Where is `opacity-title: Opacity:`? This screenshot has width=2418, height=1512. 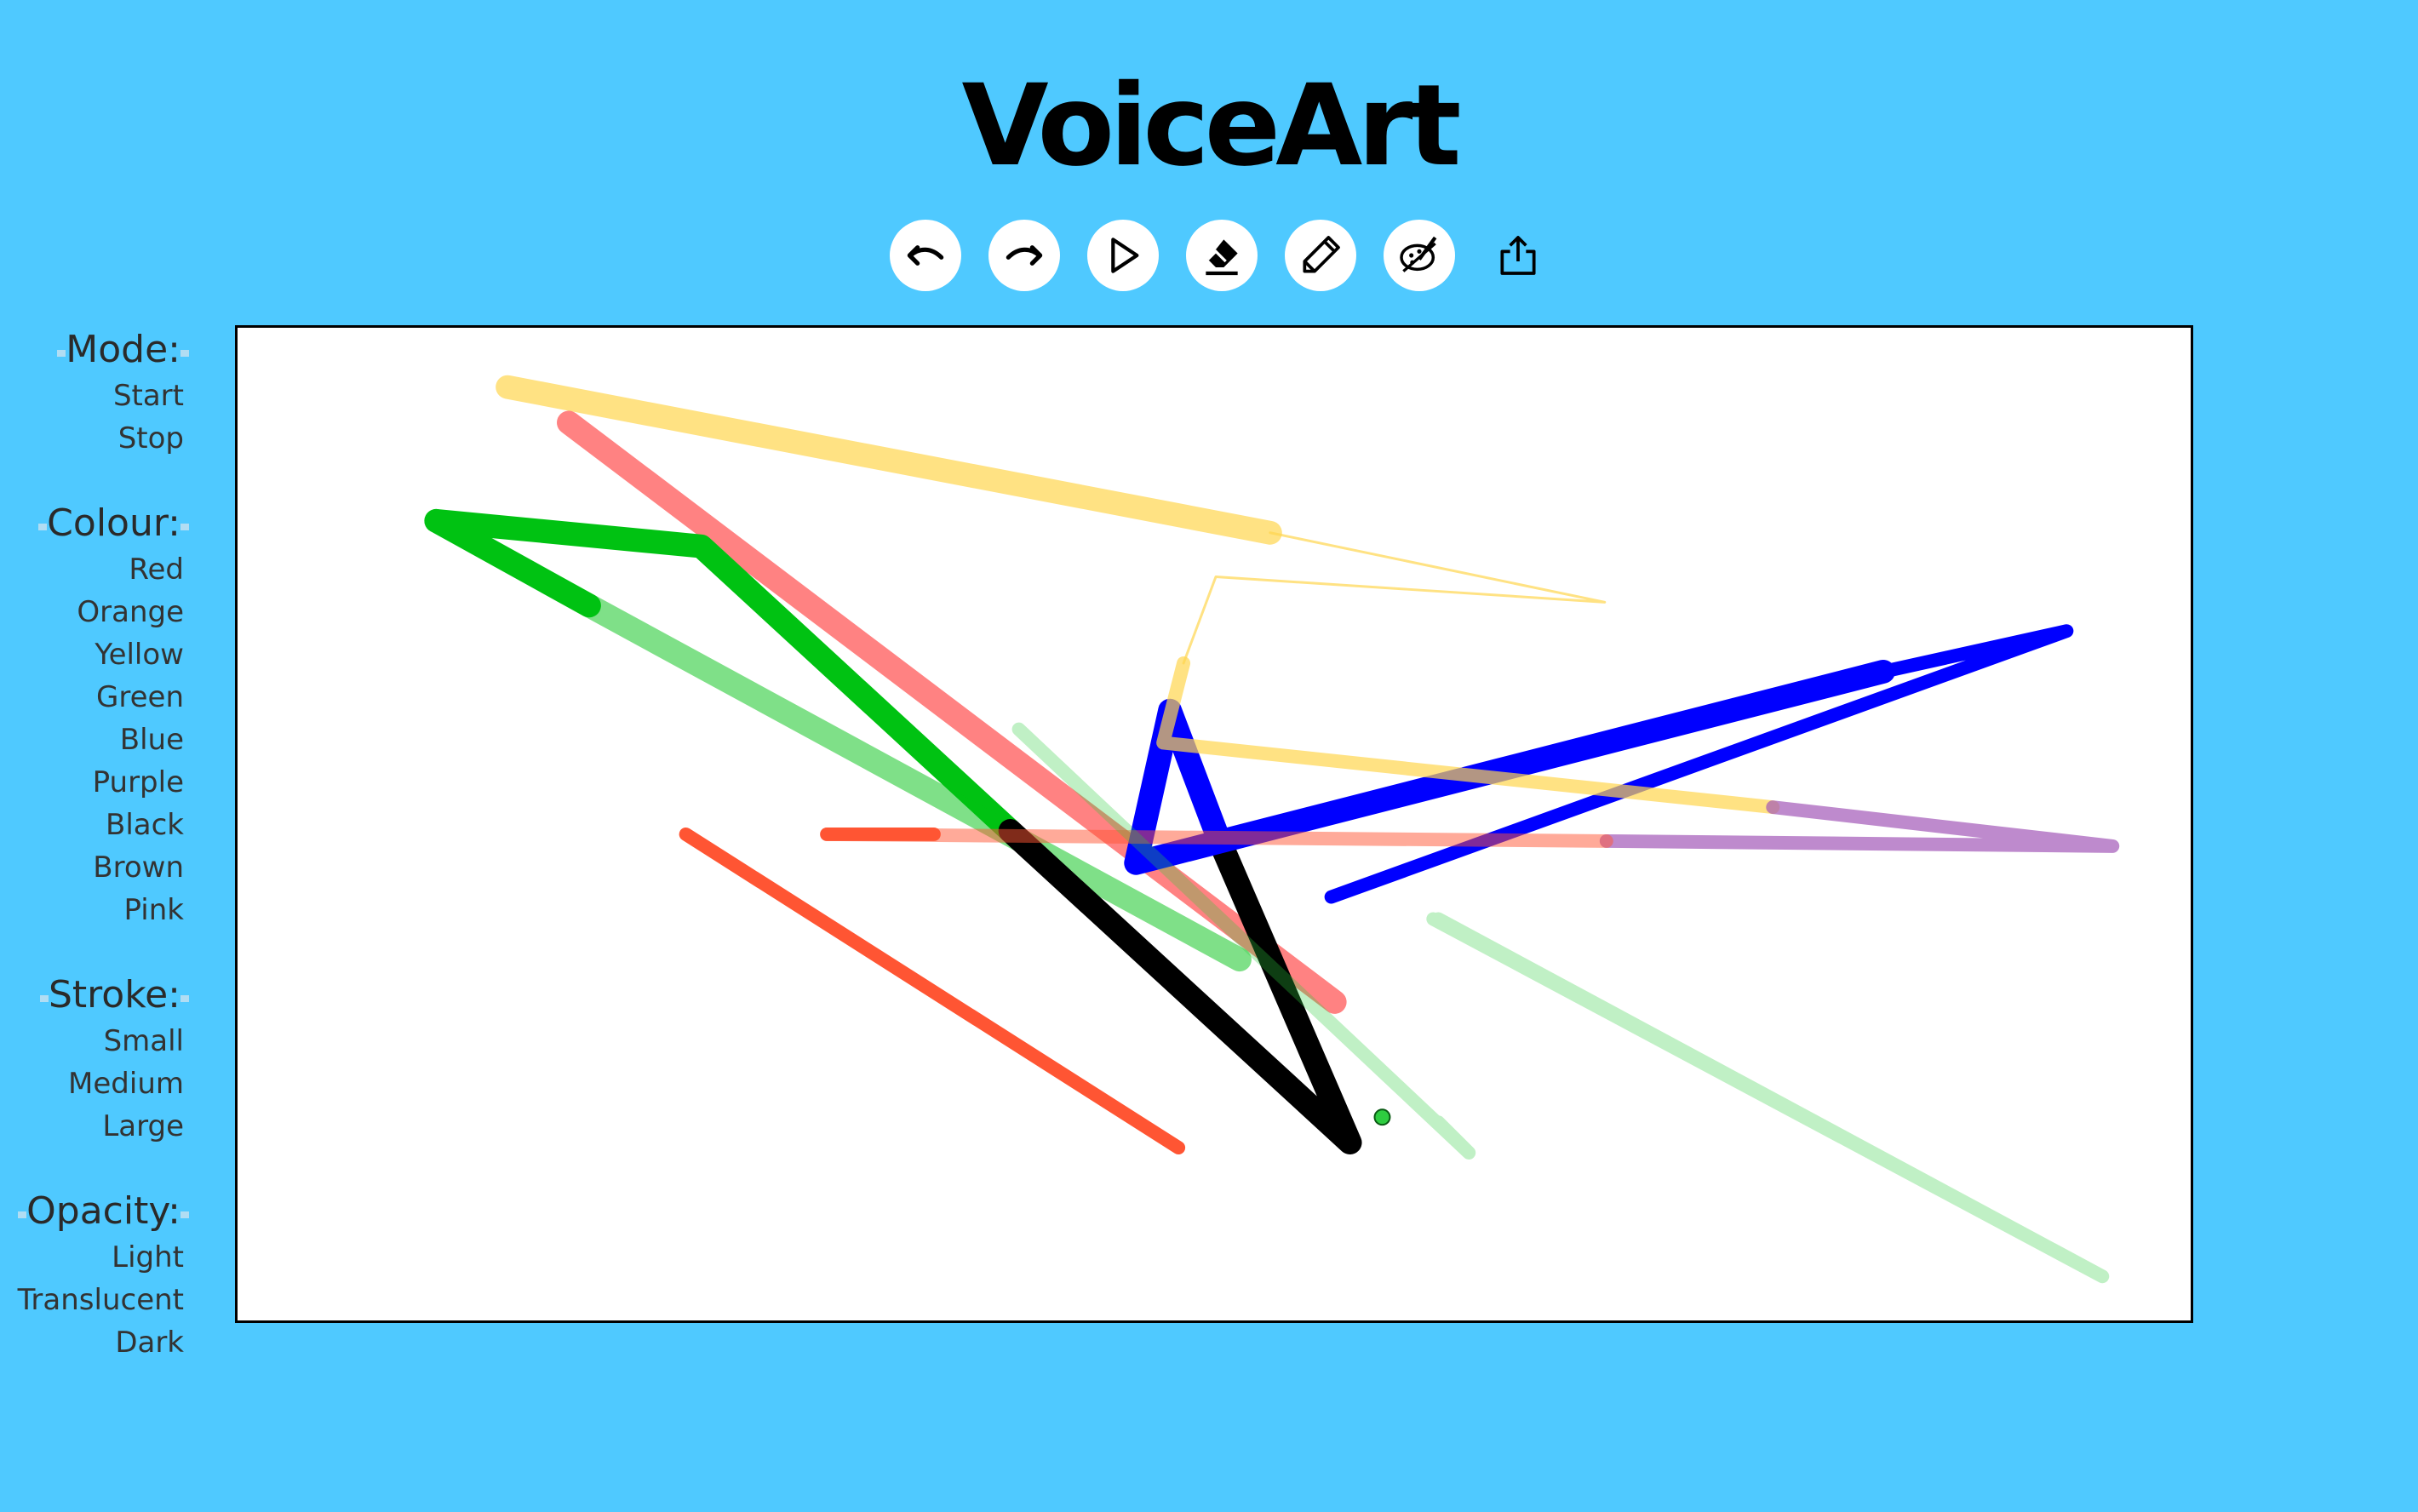
opacity-title: Opacity: is located at coordinates (103, 1211).